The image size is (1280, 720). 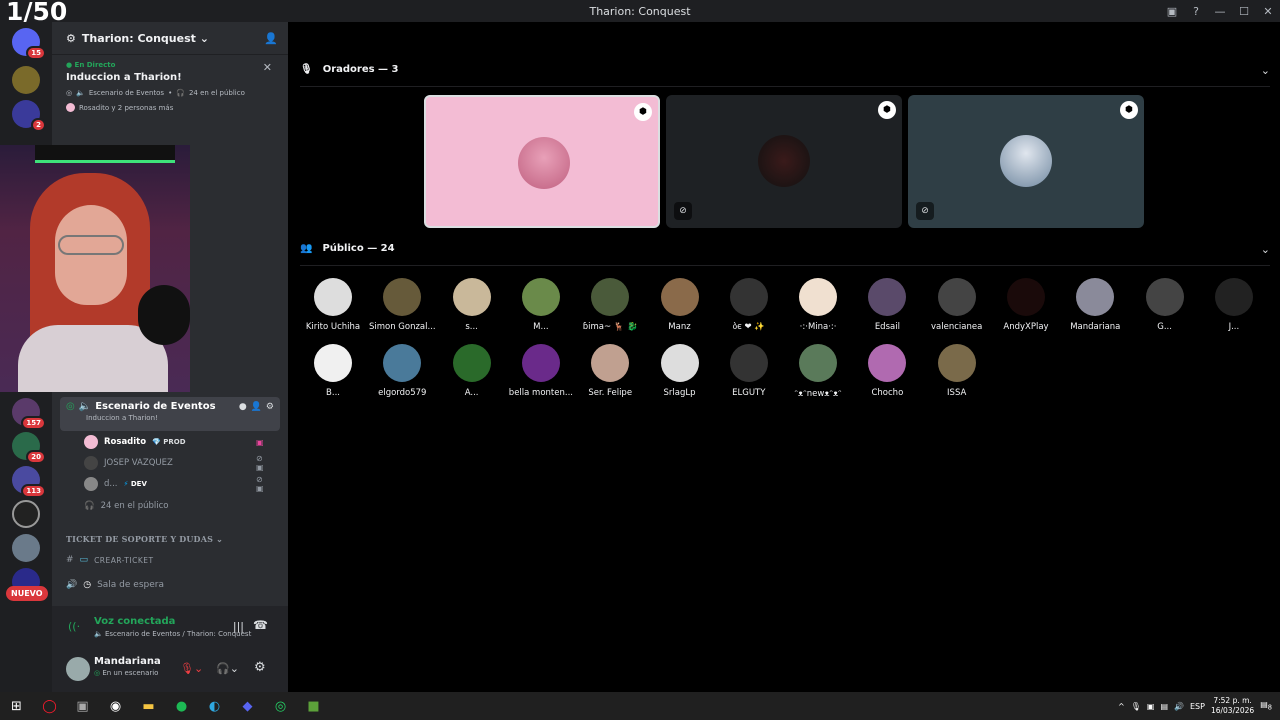 I want to click on role-tag: 💎 PROD, so click(x=169, y=442).